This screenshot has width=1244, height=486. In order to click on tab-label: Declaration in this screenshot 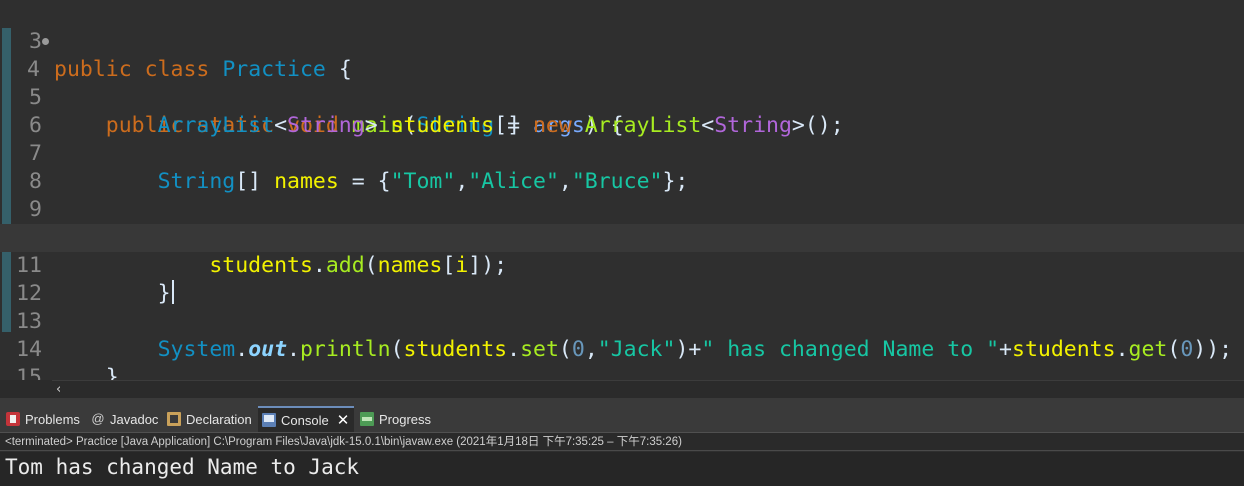, I will do `click(219, 419)`.